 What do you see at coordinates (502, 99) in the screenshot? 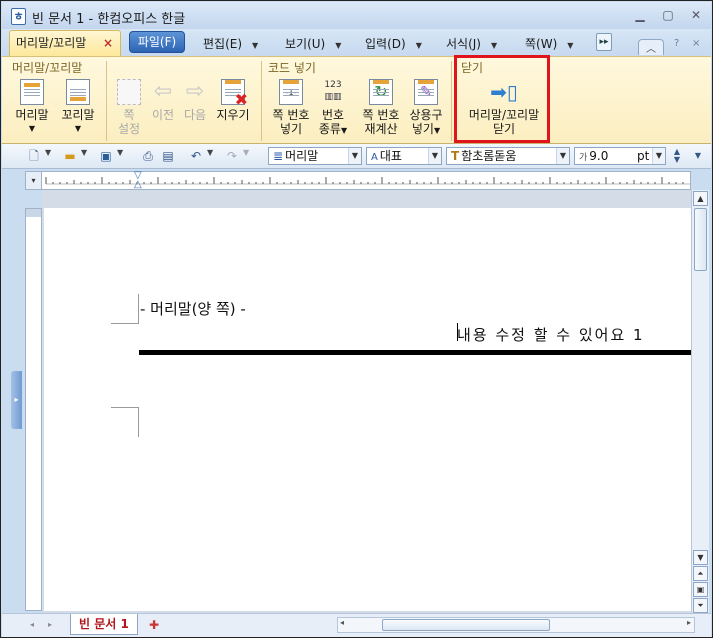
I see `highlight-box` at bounding box center [502, 99].